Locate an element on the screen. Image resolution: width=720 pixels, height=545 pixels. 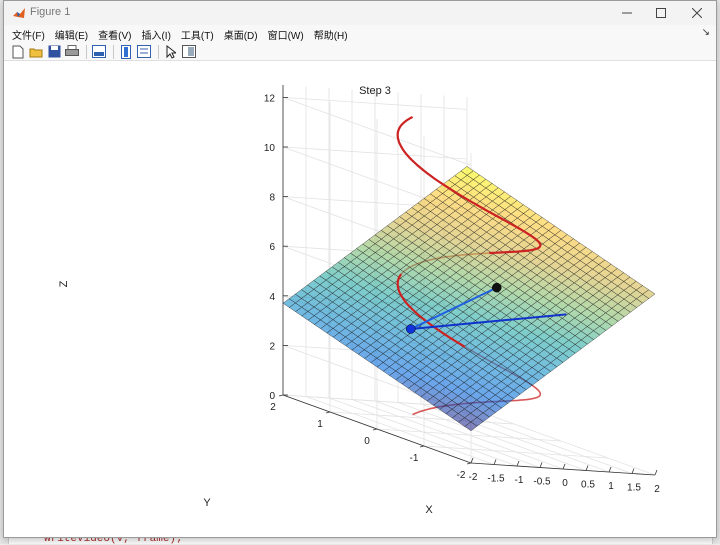
menu-file: 文件(F) is located at coordinates (27, 34).